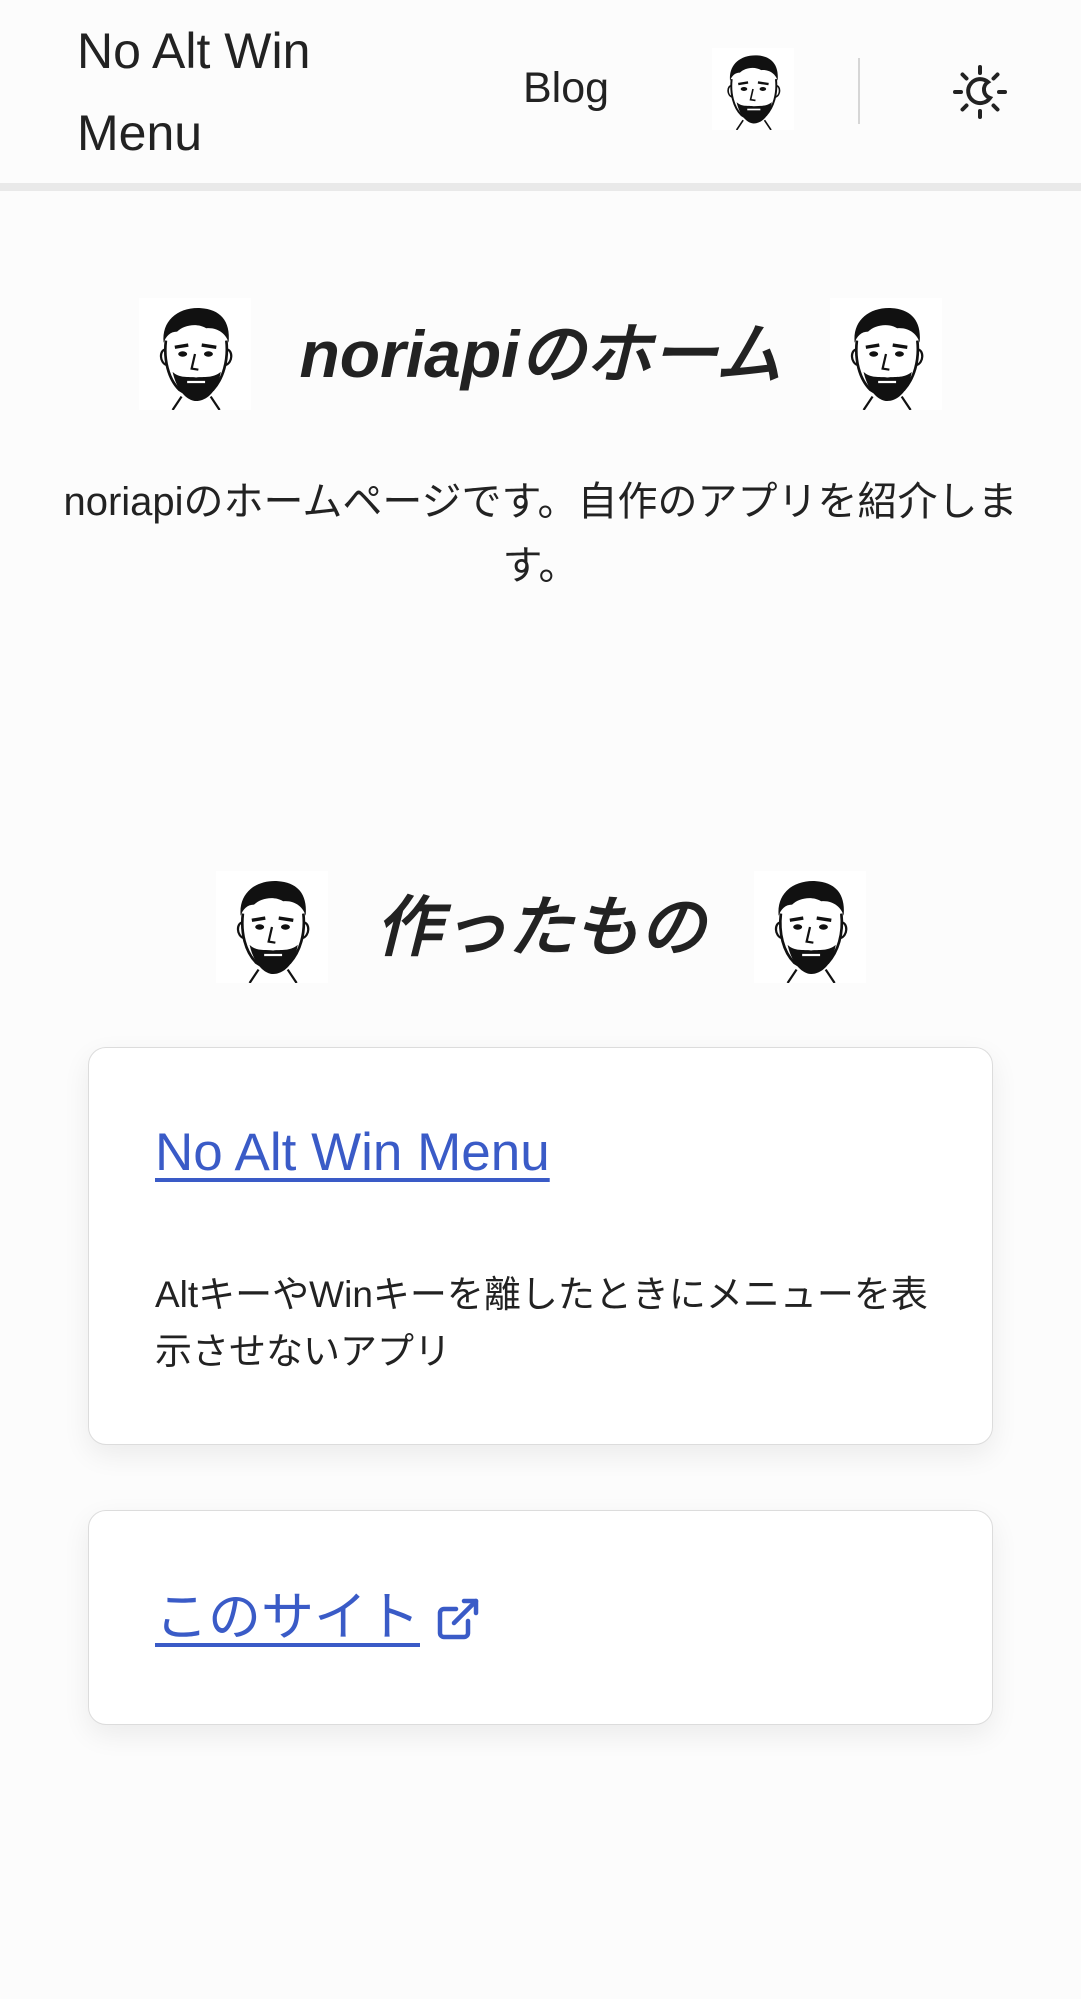 This screenshot has height=1999, width=1081. What do you see at coordinates (540, 1617) in the screenshot?
I see `work-card: このサイト` at bounding box center [540, 1617].